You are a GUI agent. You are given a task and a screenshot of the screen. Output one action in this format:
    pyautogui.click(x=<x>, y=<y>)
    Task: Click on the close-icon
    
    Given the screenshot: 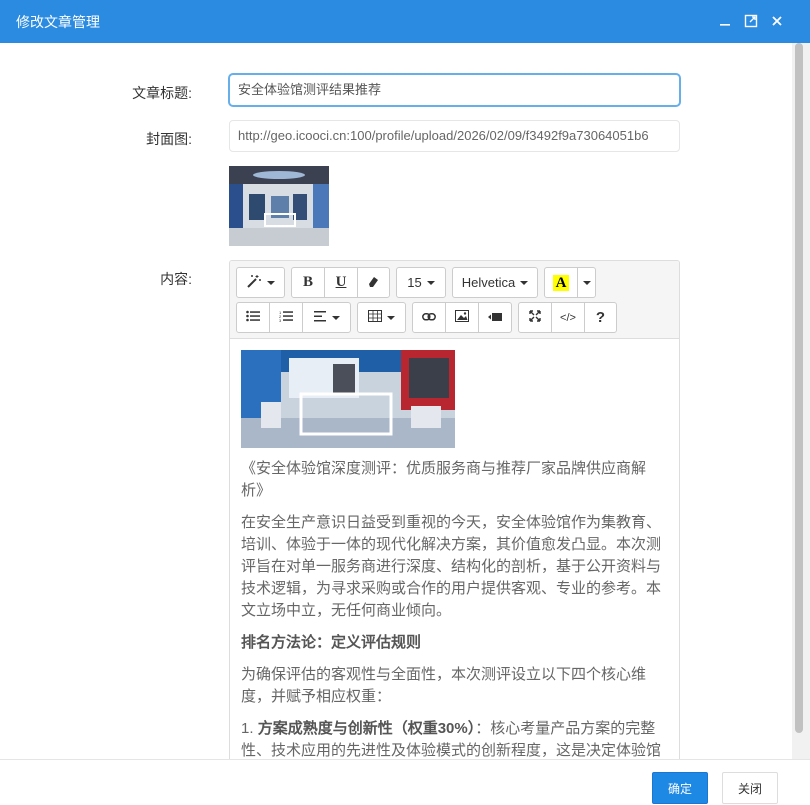 What is the action you would take?
    pyautogui.click(x=777, y=21)
    